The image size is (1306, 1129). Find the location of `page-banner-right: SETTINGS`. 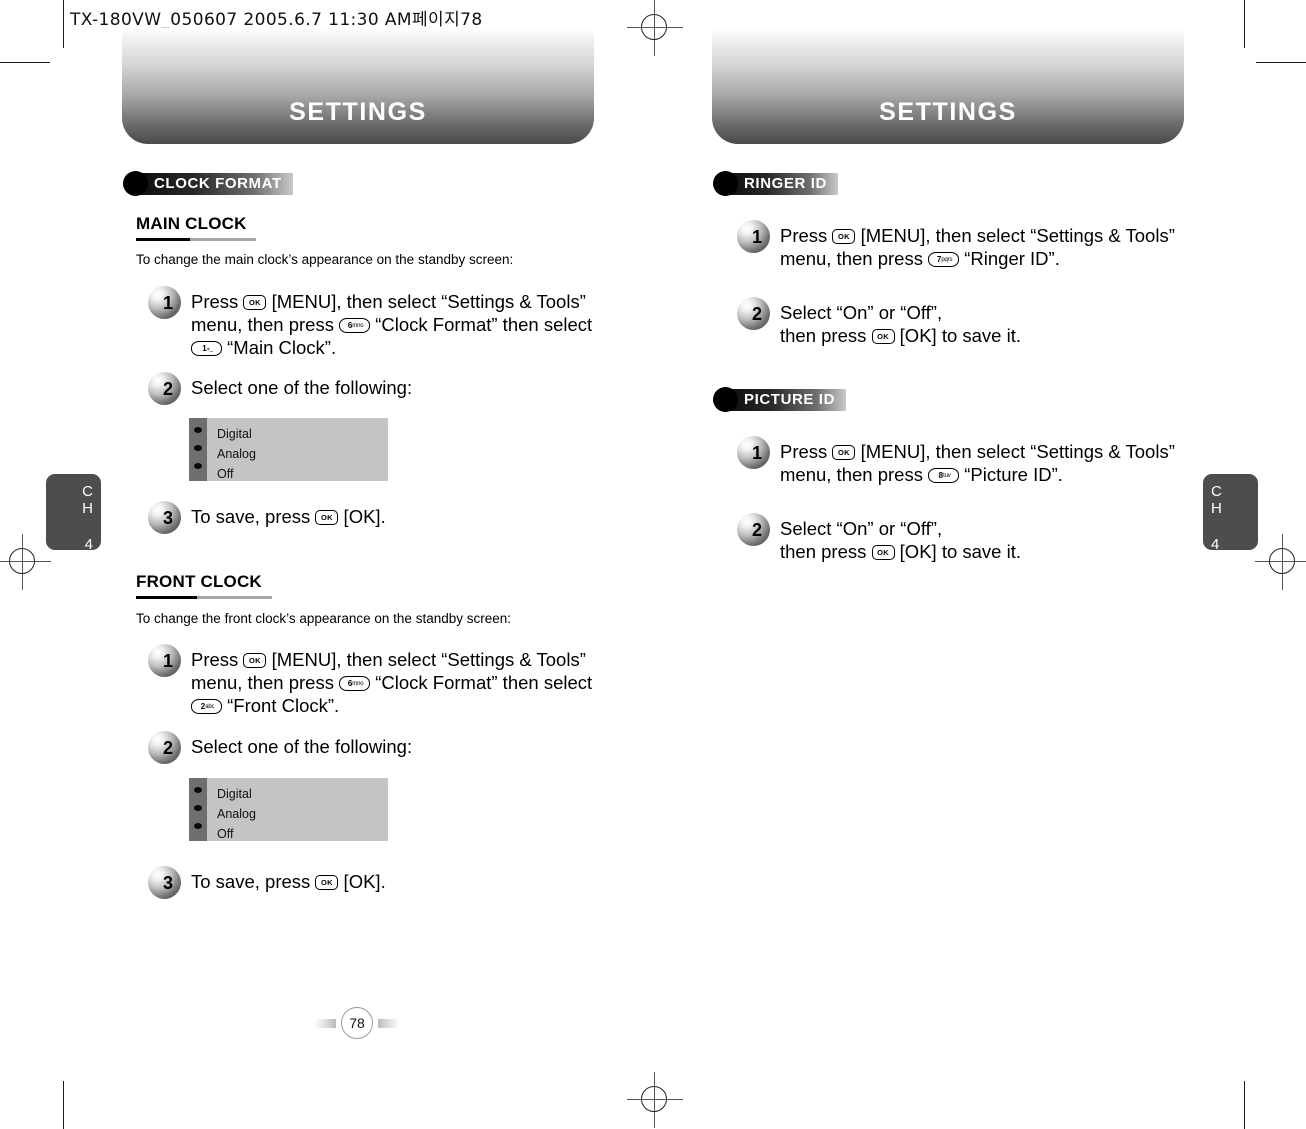

page-banner-right: SETTINGS is located at coordinates (948, 86).